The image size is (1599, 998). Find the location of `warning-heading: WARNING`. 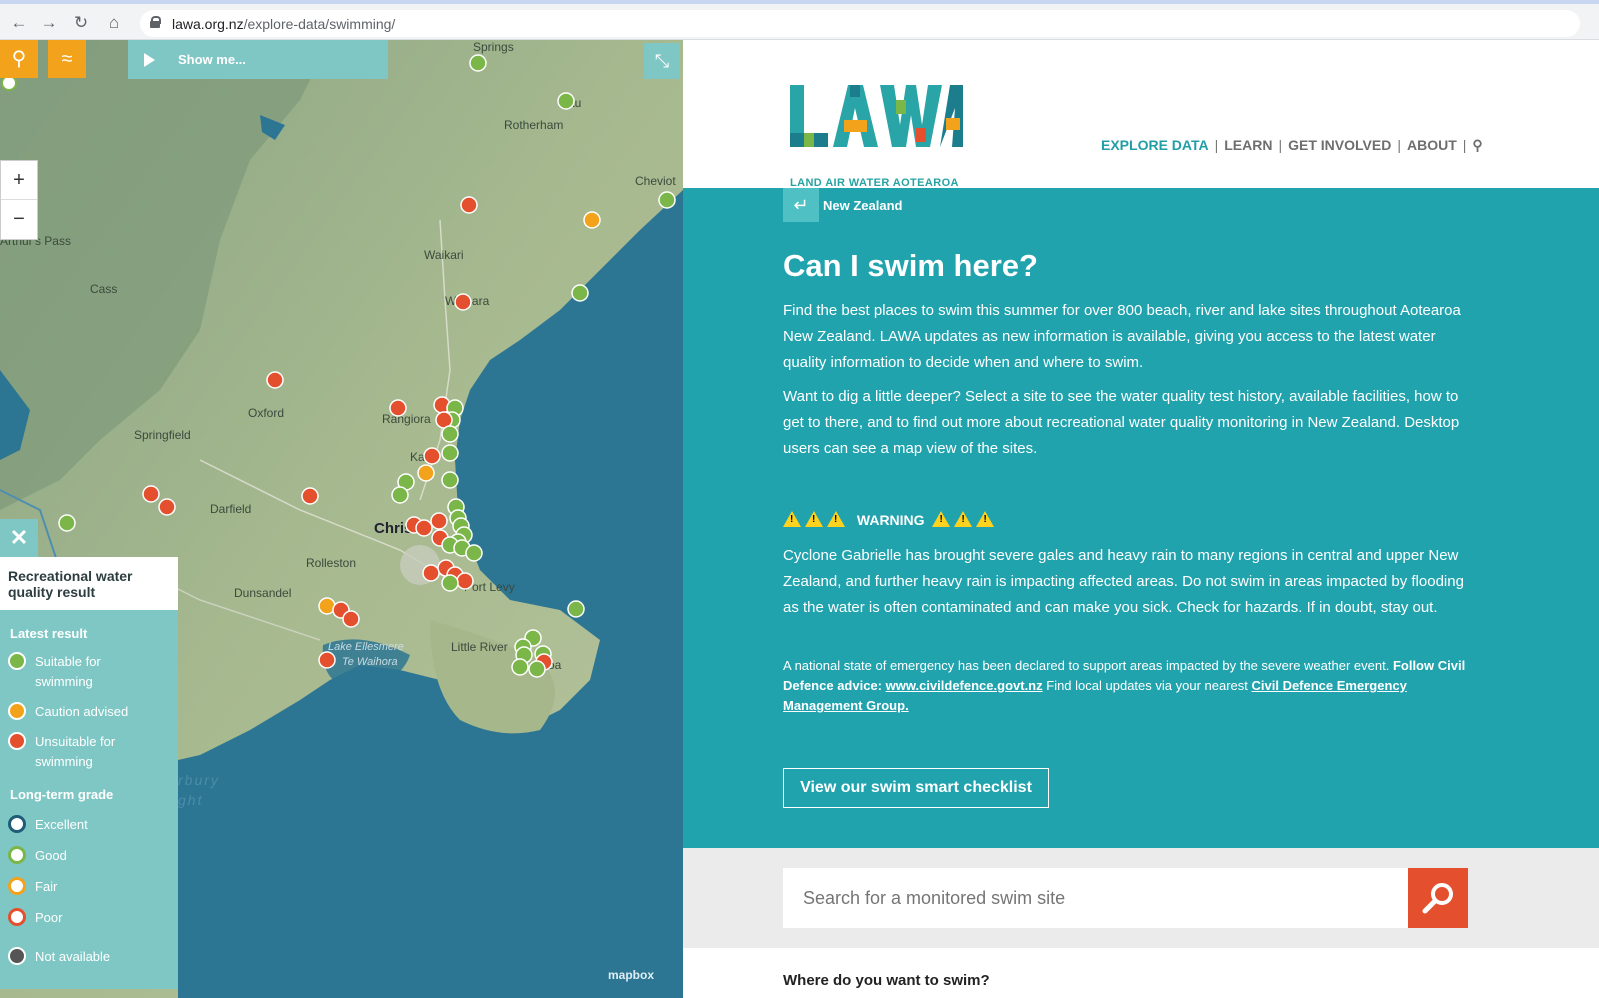

warning-heading: WARNING is located at coordinates (890, 519).